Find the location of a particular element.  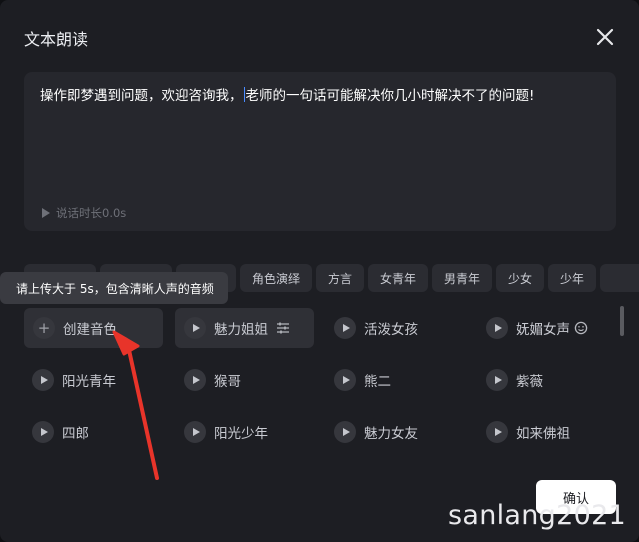

voice-label: 阳光少年 is located at coordinates (241, 434).